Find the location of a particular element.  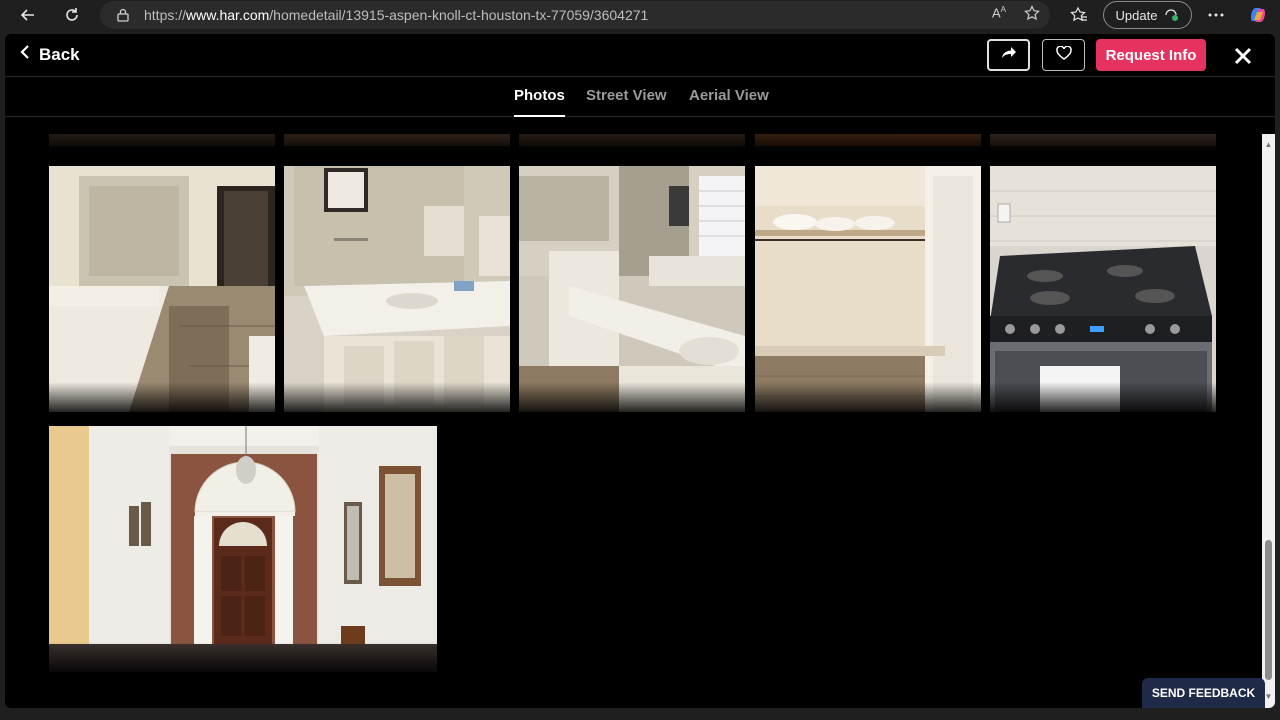

share-icon is located at coordinates (1009, 55).